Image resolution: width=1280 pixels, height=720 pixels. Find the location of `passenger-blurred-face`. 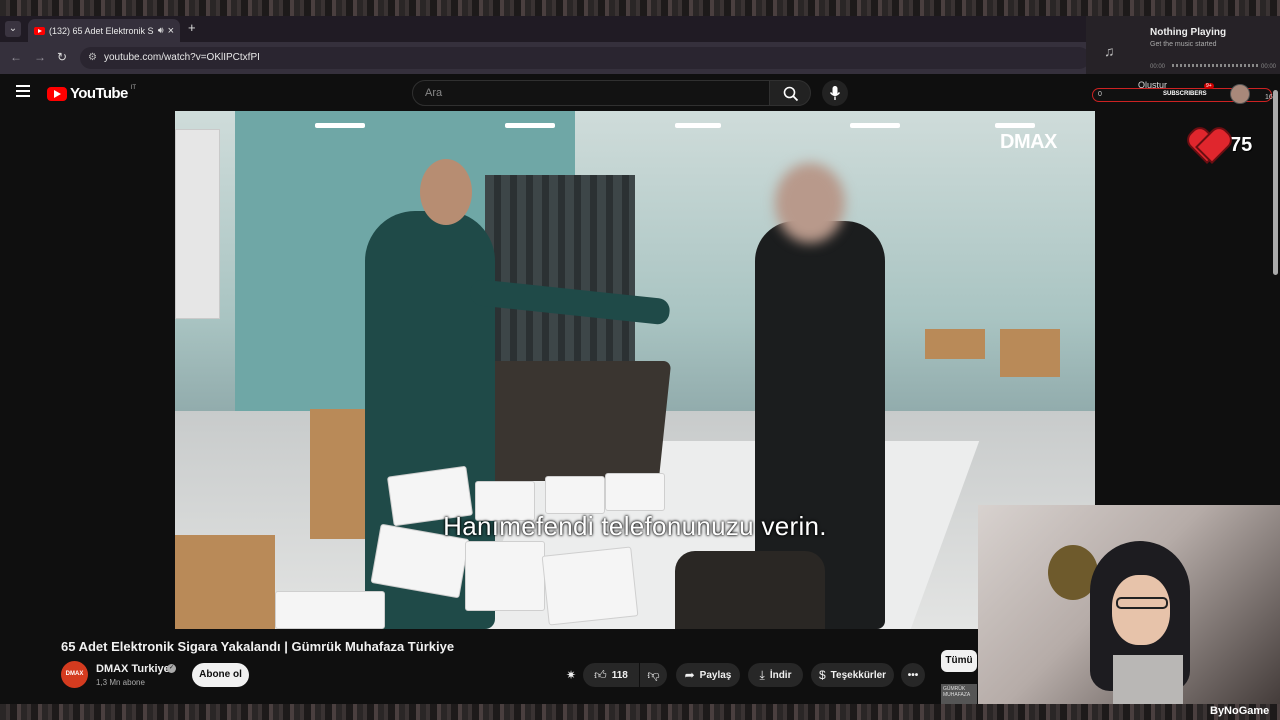

passenger-blurred-face is located at coordinates (810, 203).